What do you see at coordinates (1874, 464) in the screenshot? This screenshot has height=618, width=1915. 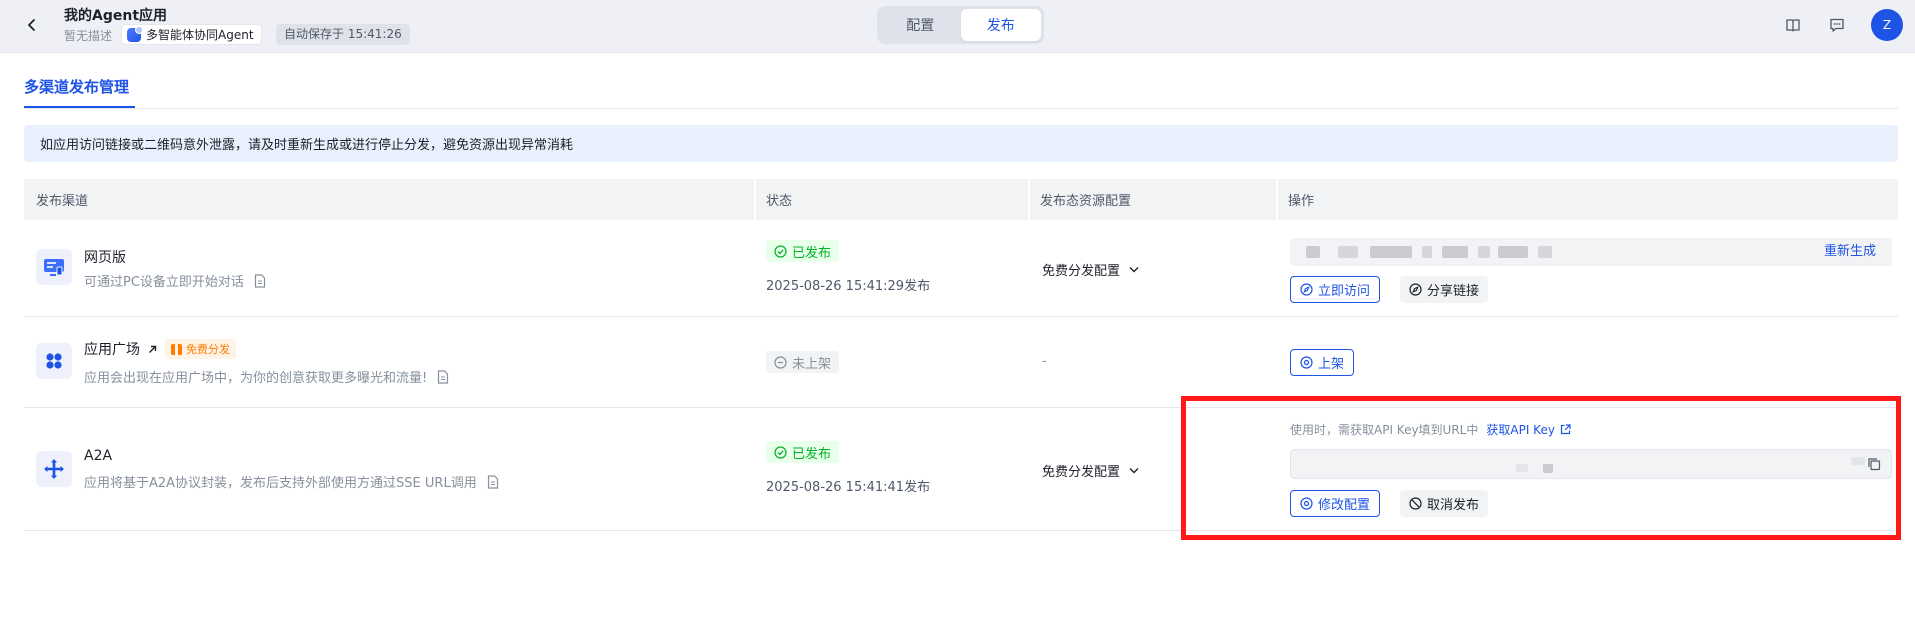 I see `copy-icon` at bounding box center [1874, 464].